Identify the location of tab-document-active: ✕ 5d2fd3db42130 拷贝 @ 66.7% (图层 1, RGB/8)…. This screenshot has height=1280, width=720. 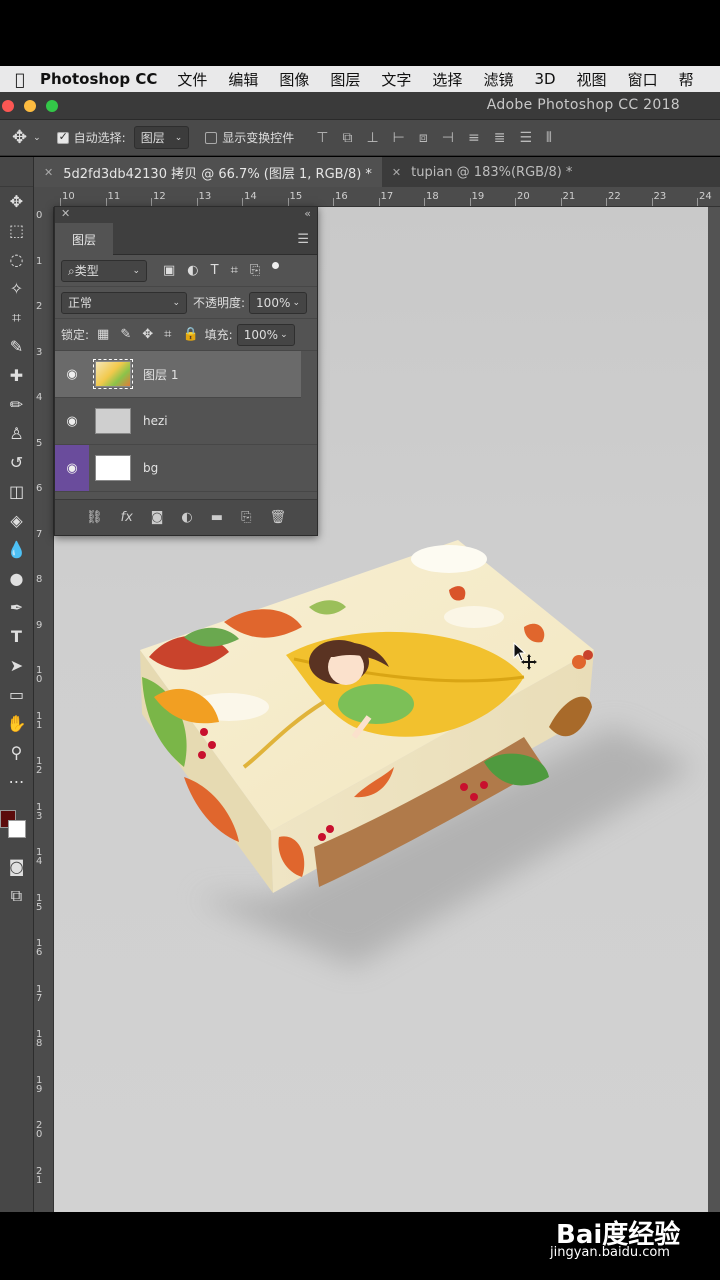
(208, 172).